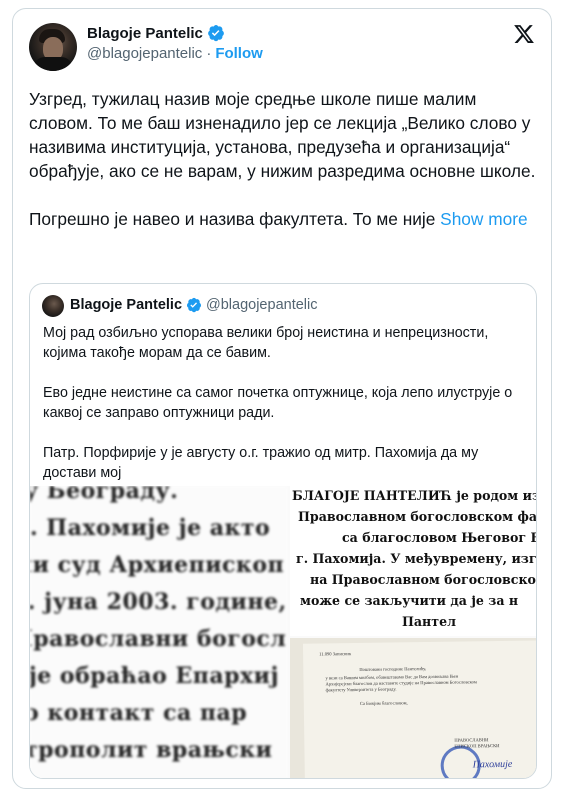 This screenshot has width=564, height=793. I want to click on author-handle: @blagojepantelic, so click(144, 53).